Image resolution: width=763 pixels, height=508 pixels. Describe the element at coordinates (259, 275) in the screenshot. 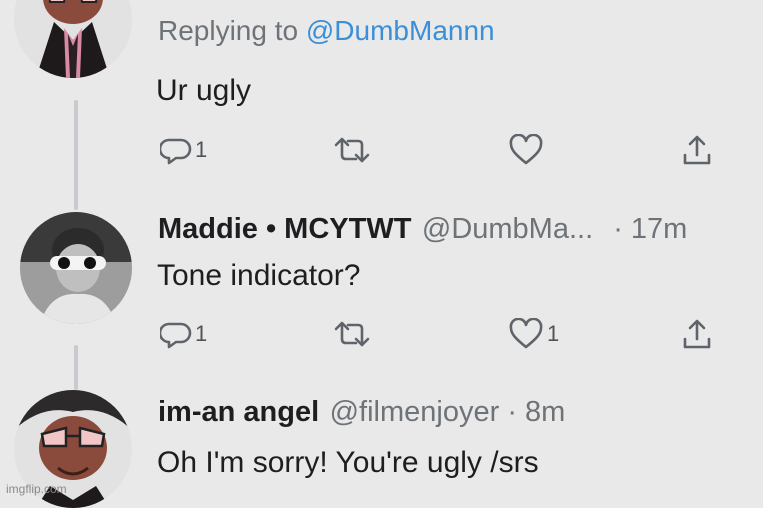

I see `tweet-text: Tone indicator?` at that location.